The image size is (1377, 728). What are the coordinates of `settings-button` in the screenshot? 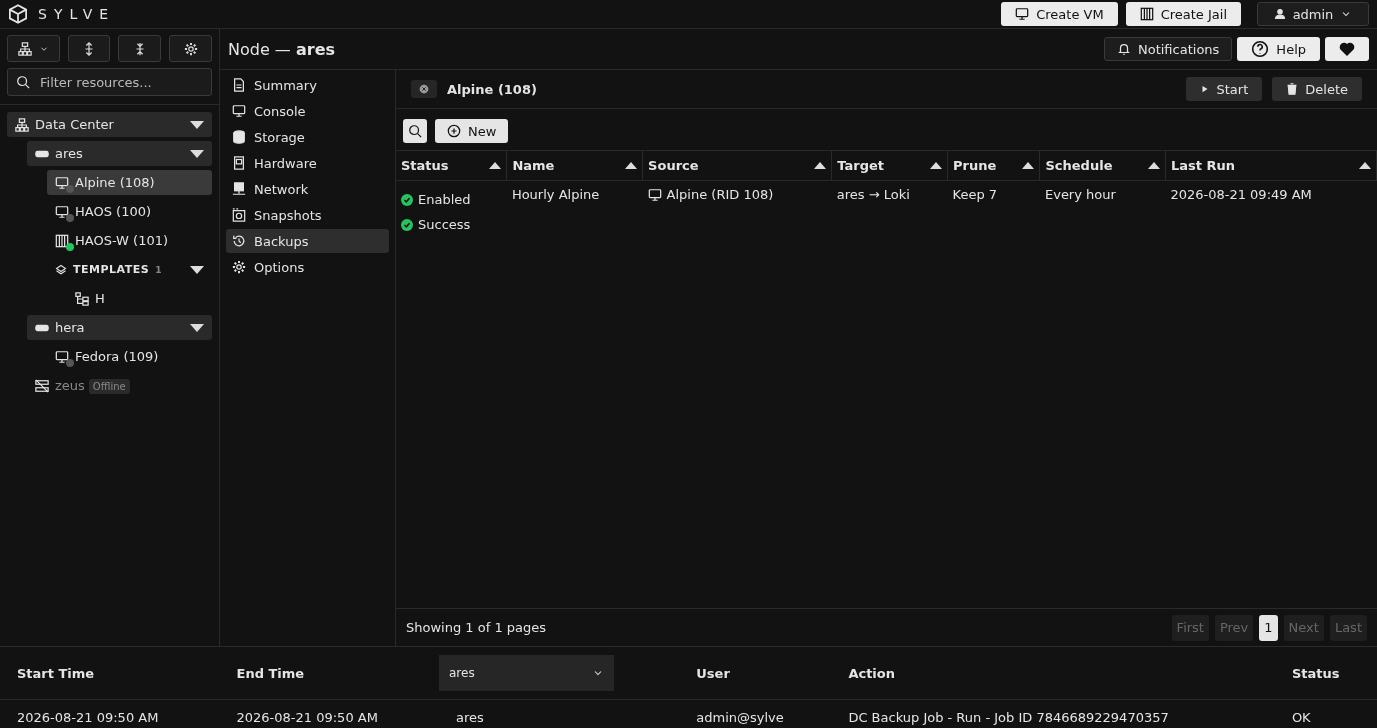 It's located at (190, 48).